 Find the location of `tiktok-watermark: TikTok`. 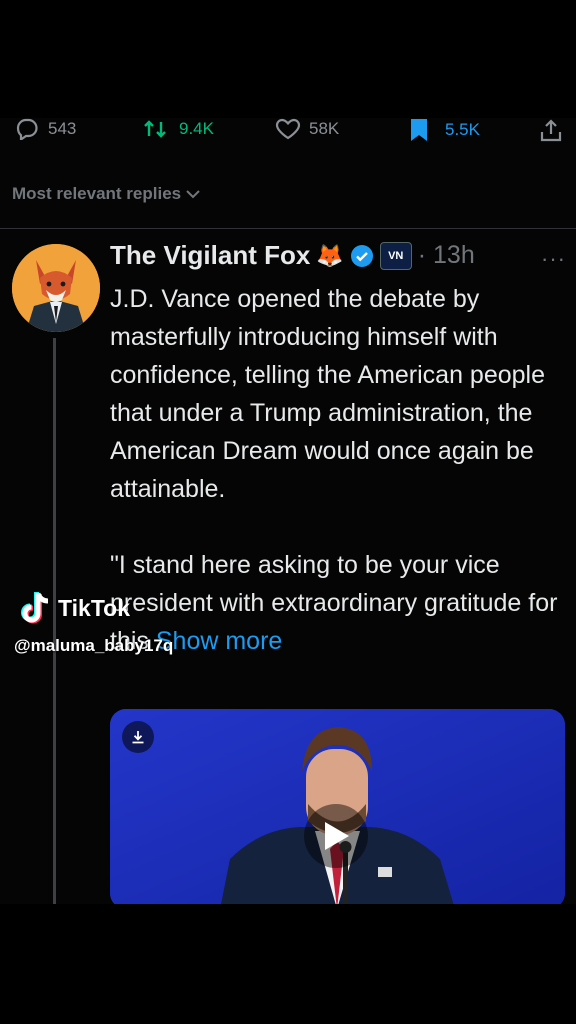

tiktok-watermark: TikTok is located at coordinates (74, 608).